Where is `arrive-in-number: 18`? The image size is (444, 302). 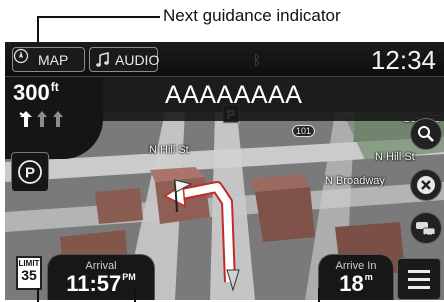 arrive-in-number: 18 is located at coordinates (351, 283).